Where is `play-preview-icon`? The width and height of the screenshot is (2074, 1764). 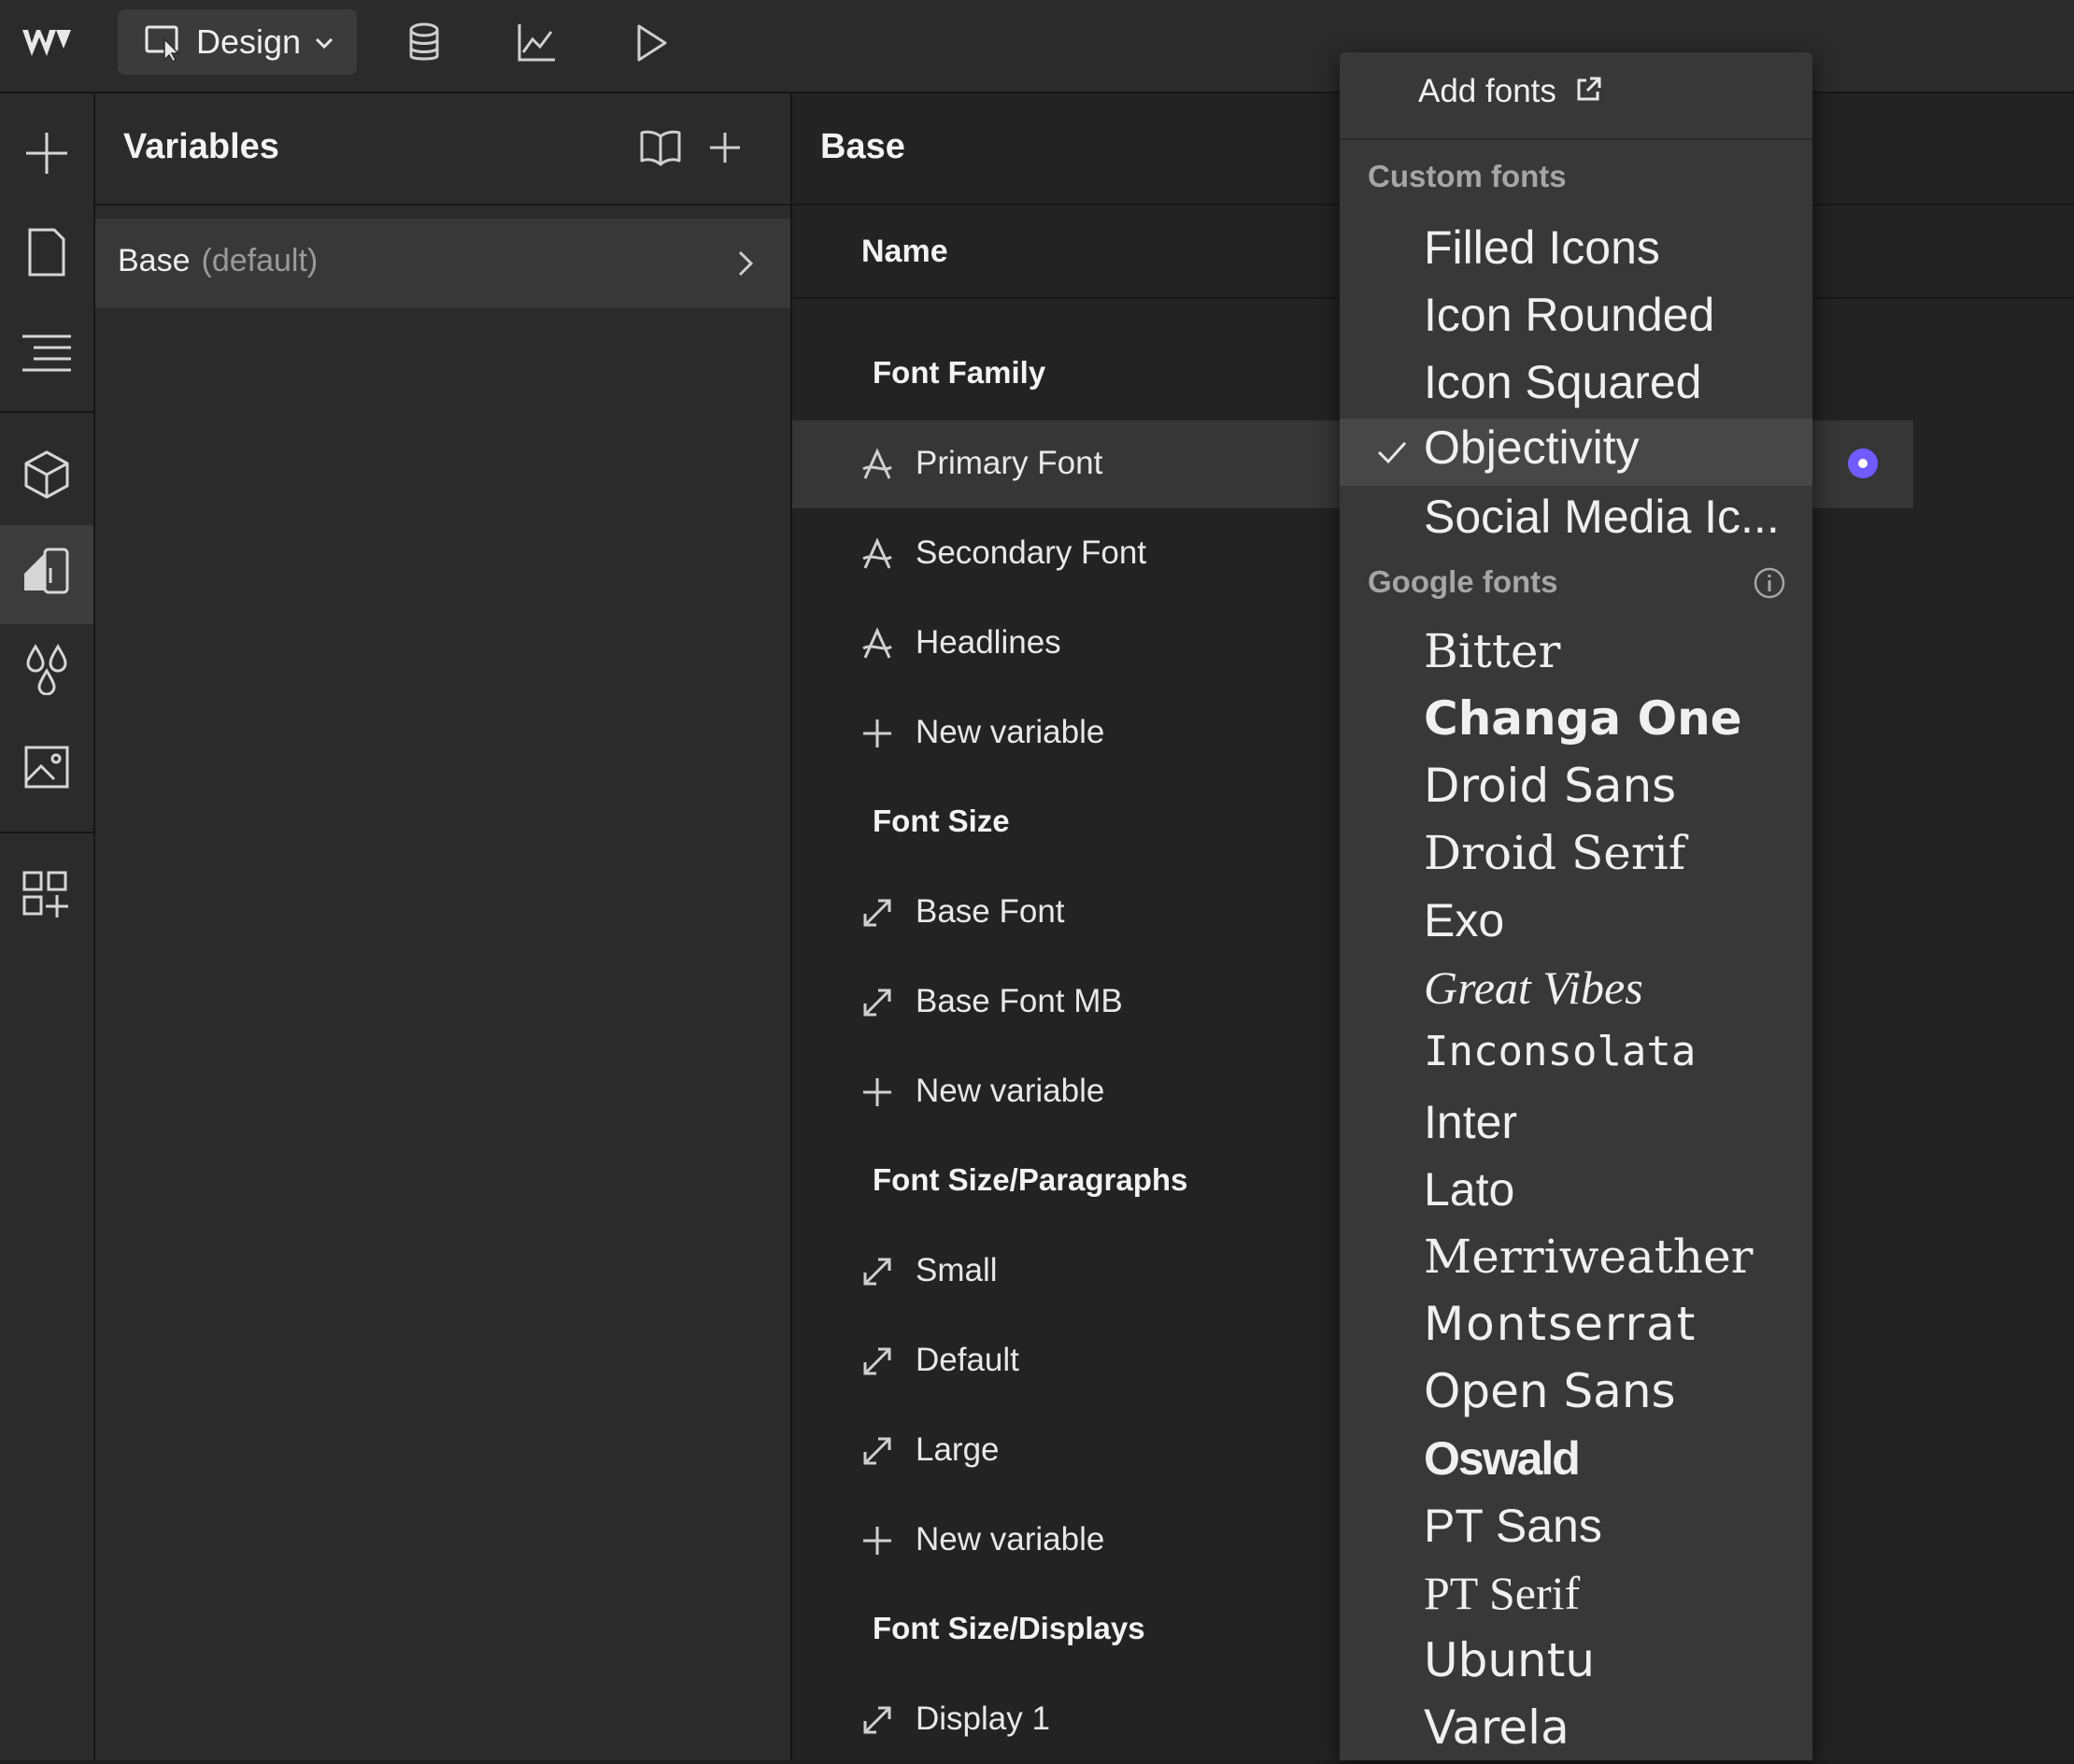
play-preview-icon is located at coordinates (650, 43).